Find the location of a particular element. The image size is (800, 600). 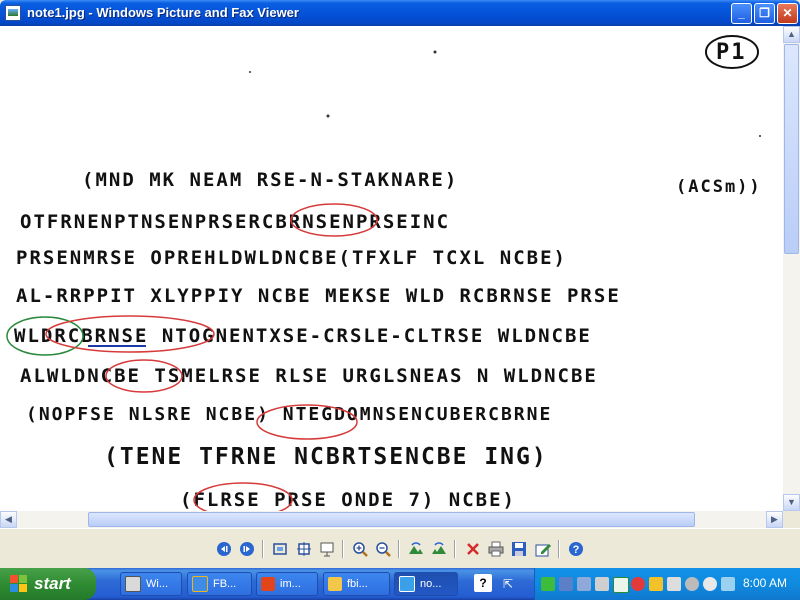

vertical-scrollbar: ▲ ▼ is located at coordinates (791, 268).